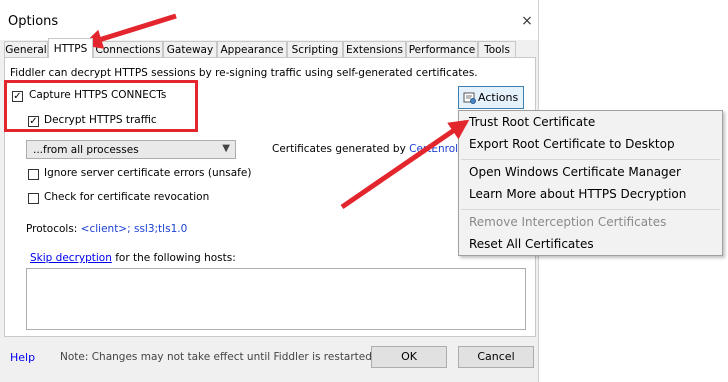  I want to click on arrow-to-https-tab, so click(129, 31).